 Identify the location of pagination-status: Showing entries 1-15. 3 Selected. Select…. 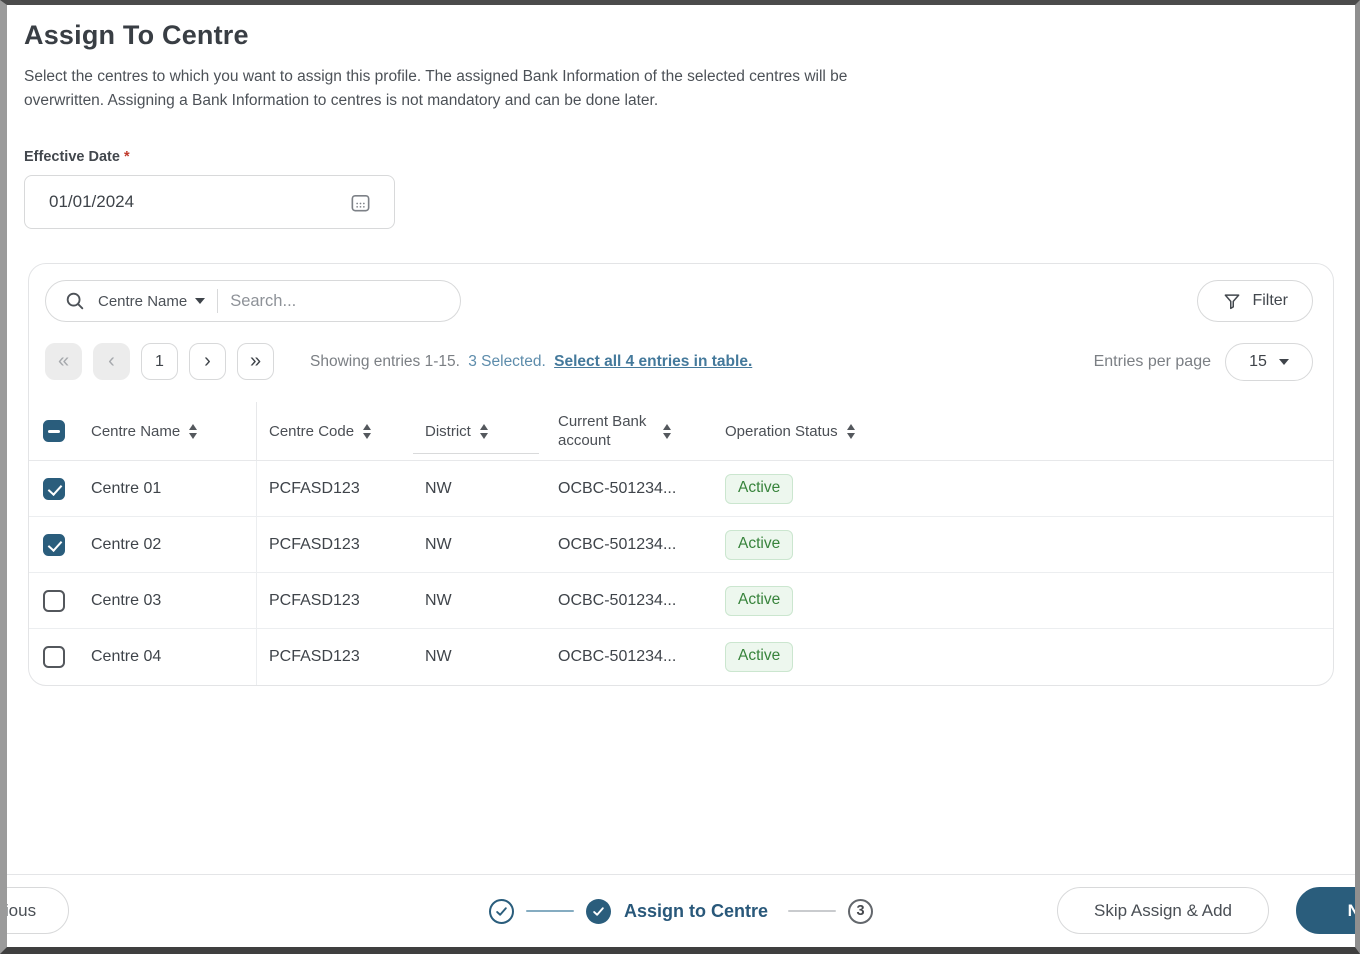
(531, 362).